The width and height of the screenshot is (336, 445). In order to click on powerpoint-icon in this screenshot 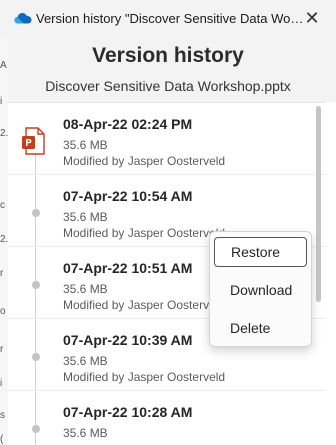, I will do `click(33, 141)`.